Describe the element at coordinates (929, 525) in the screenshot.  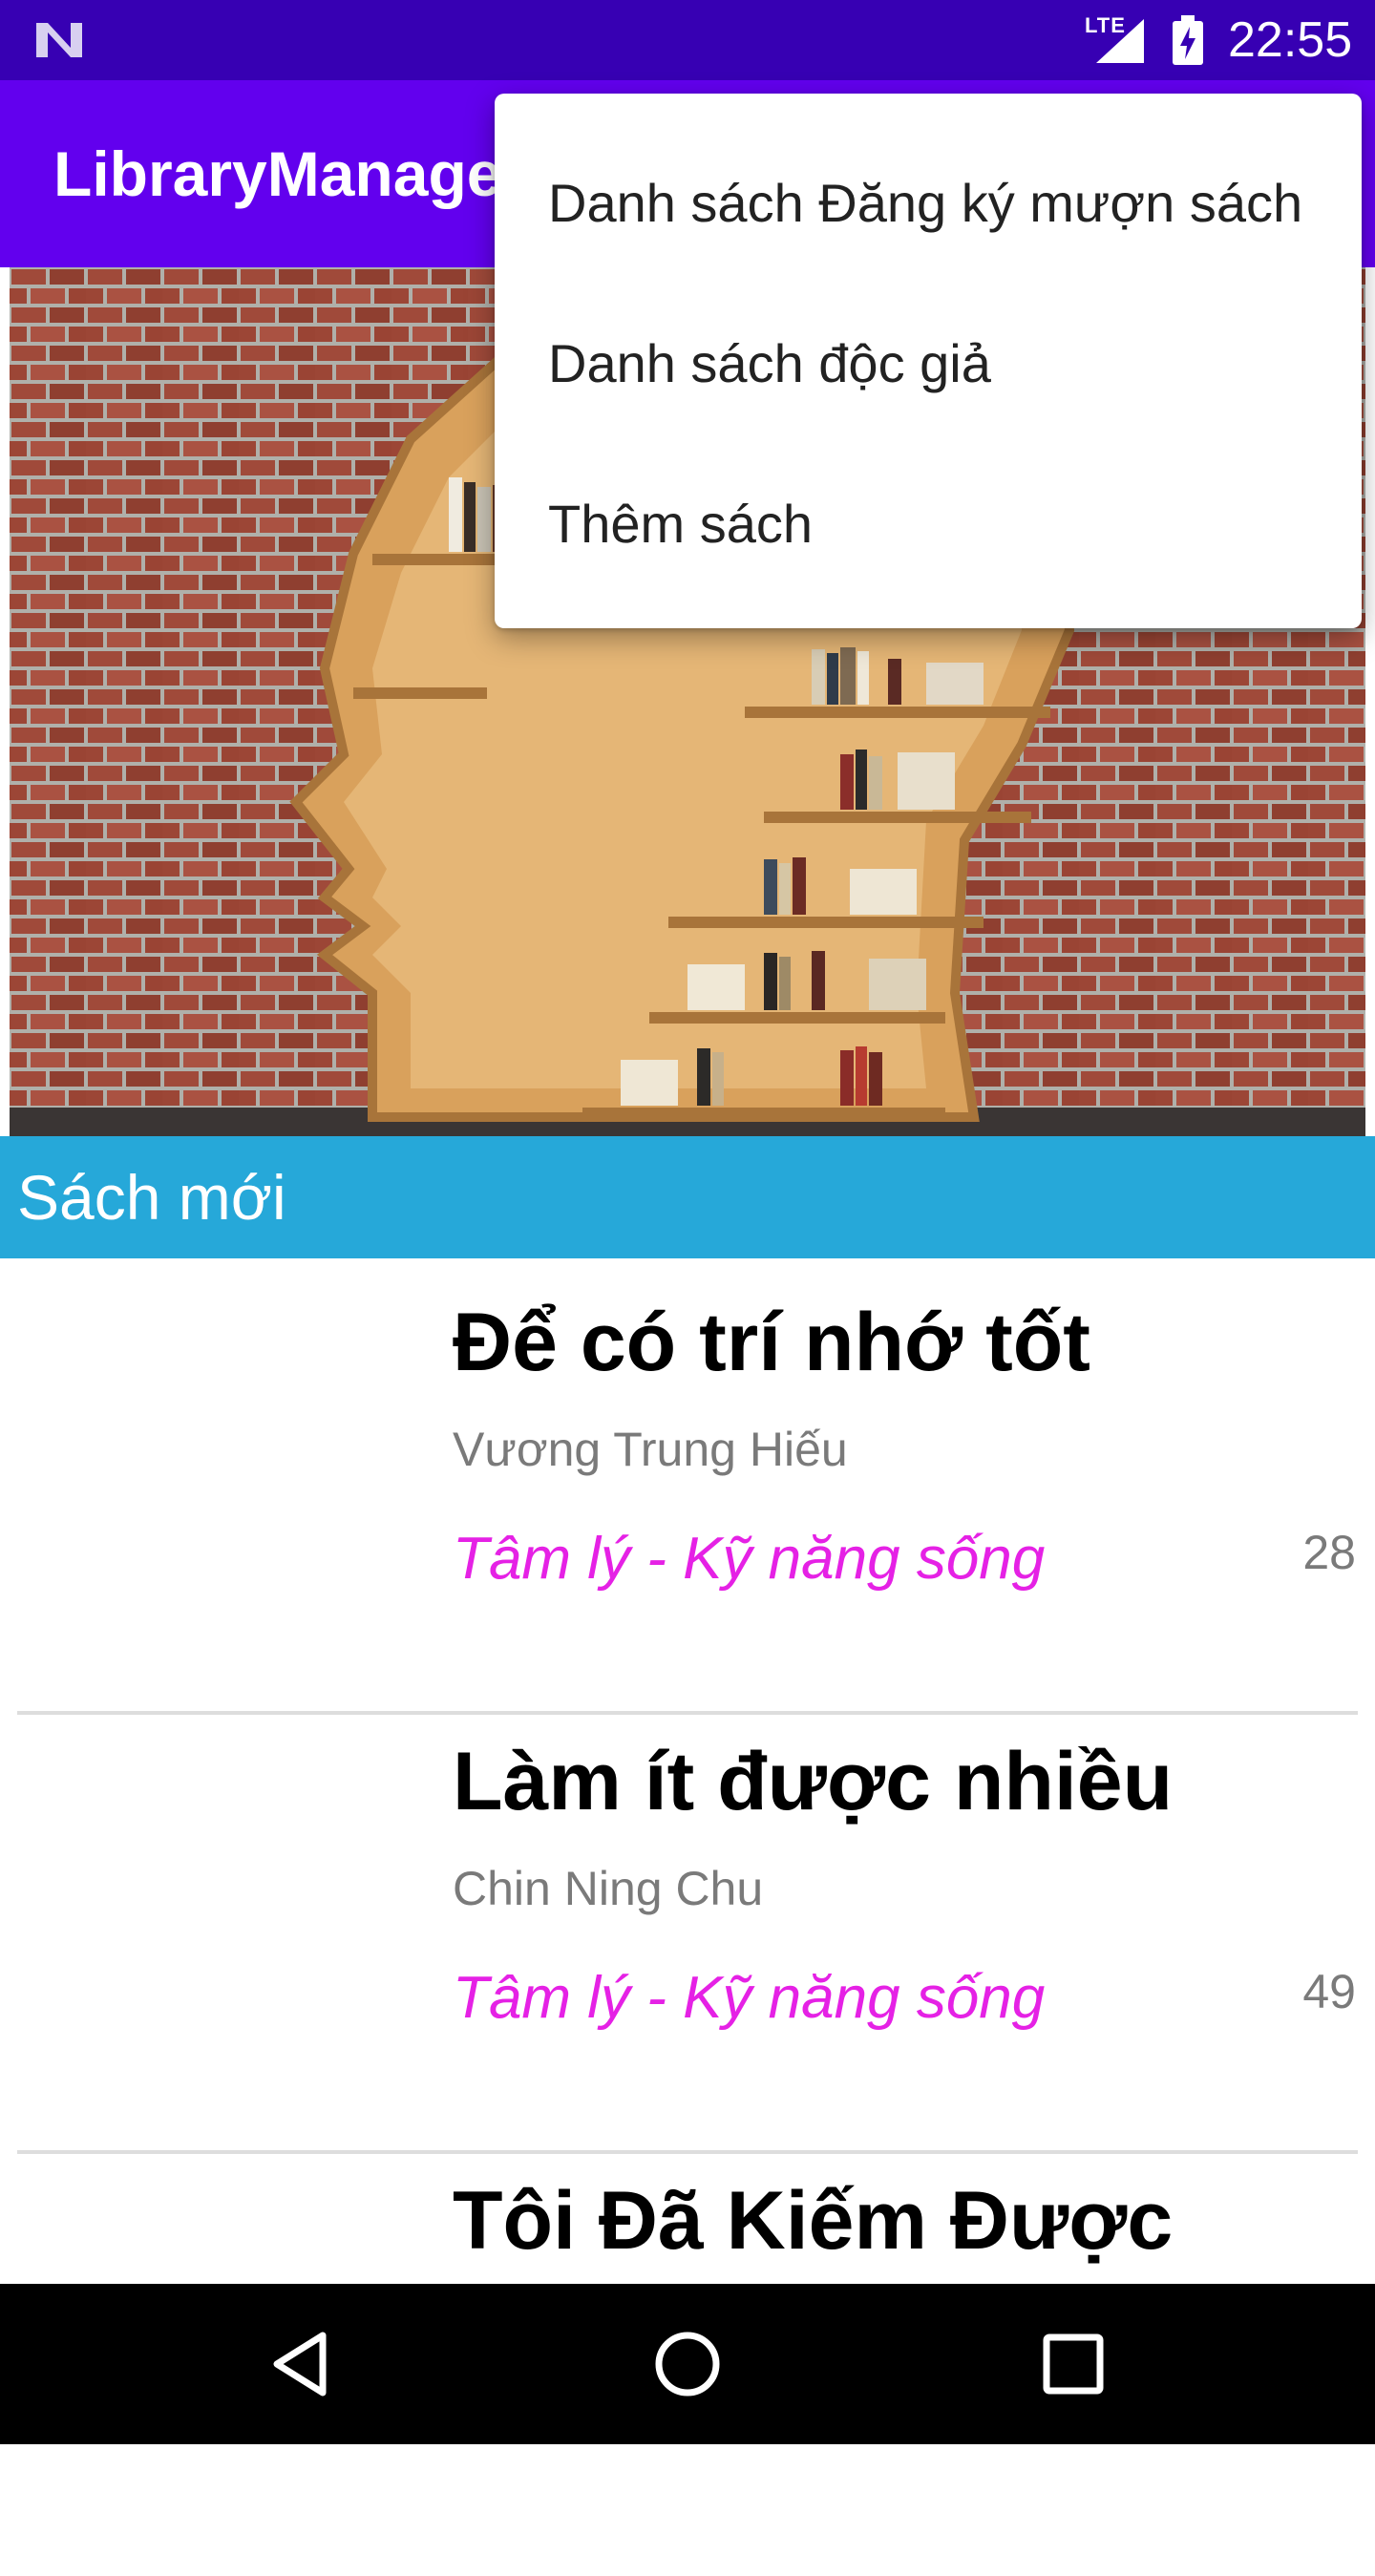
I see `menu-item-add-book: Thêm sách` at that location.